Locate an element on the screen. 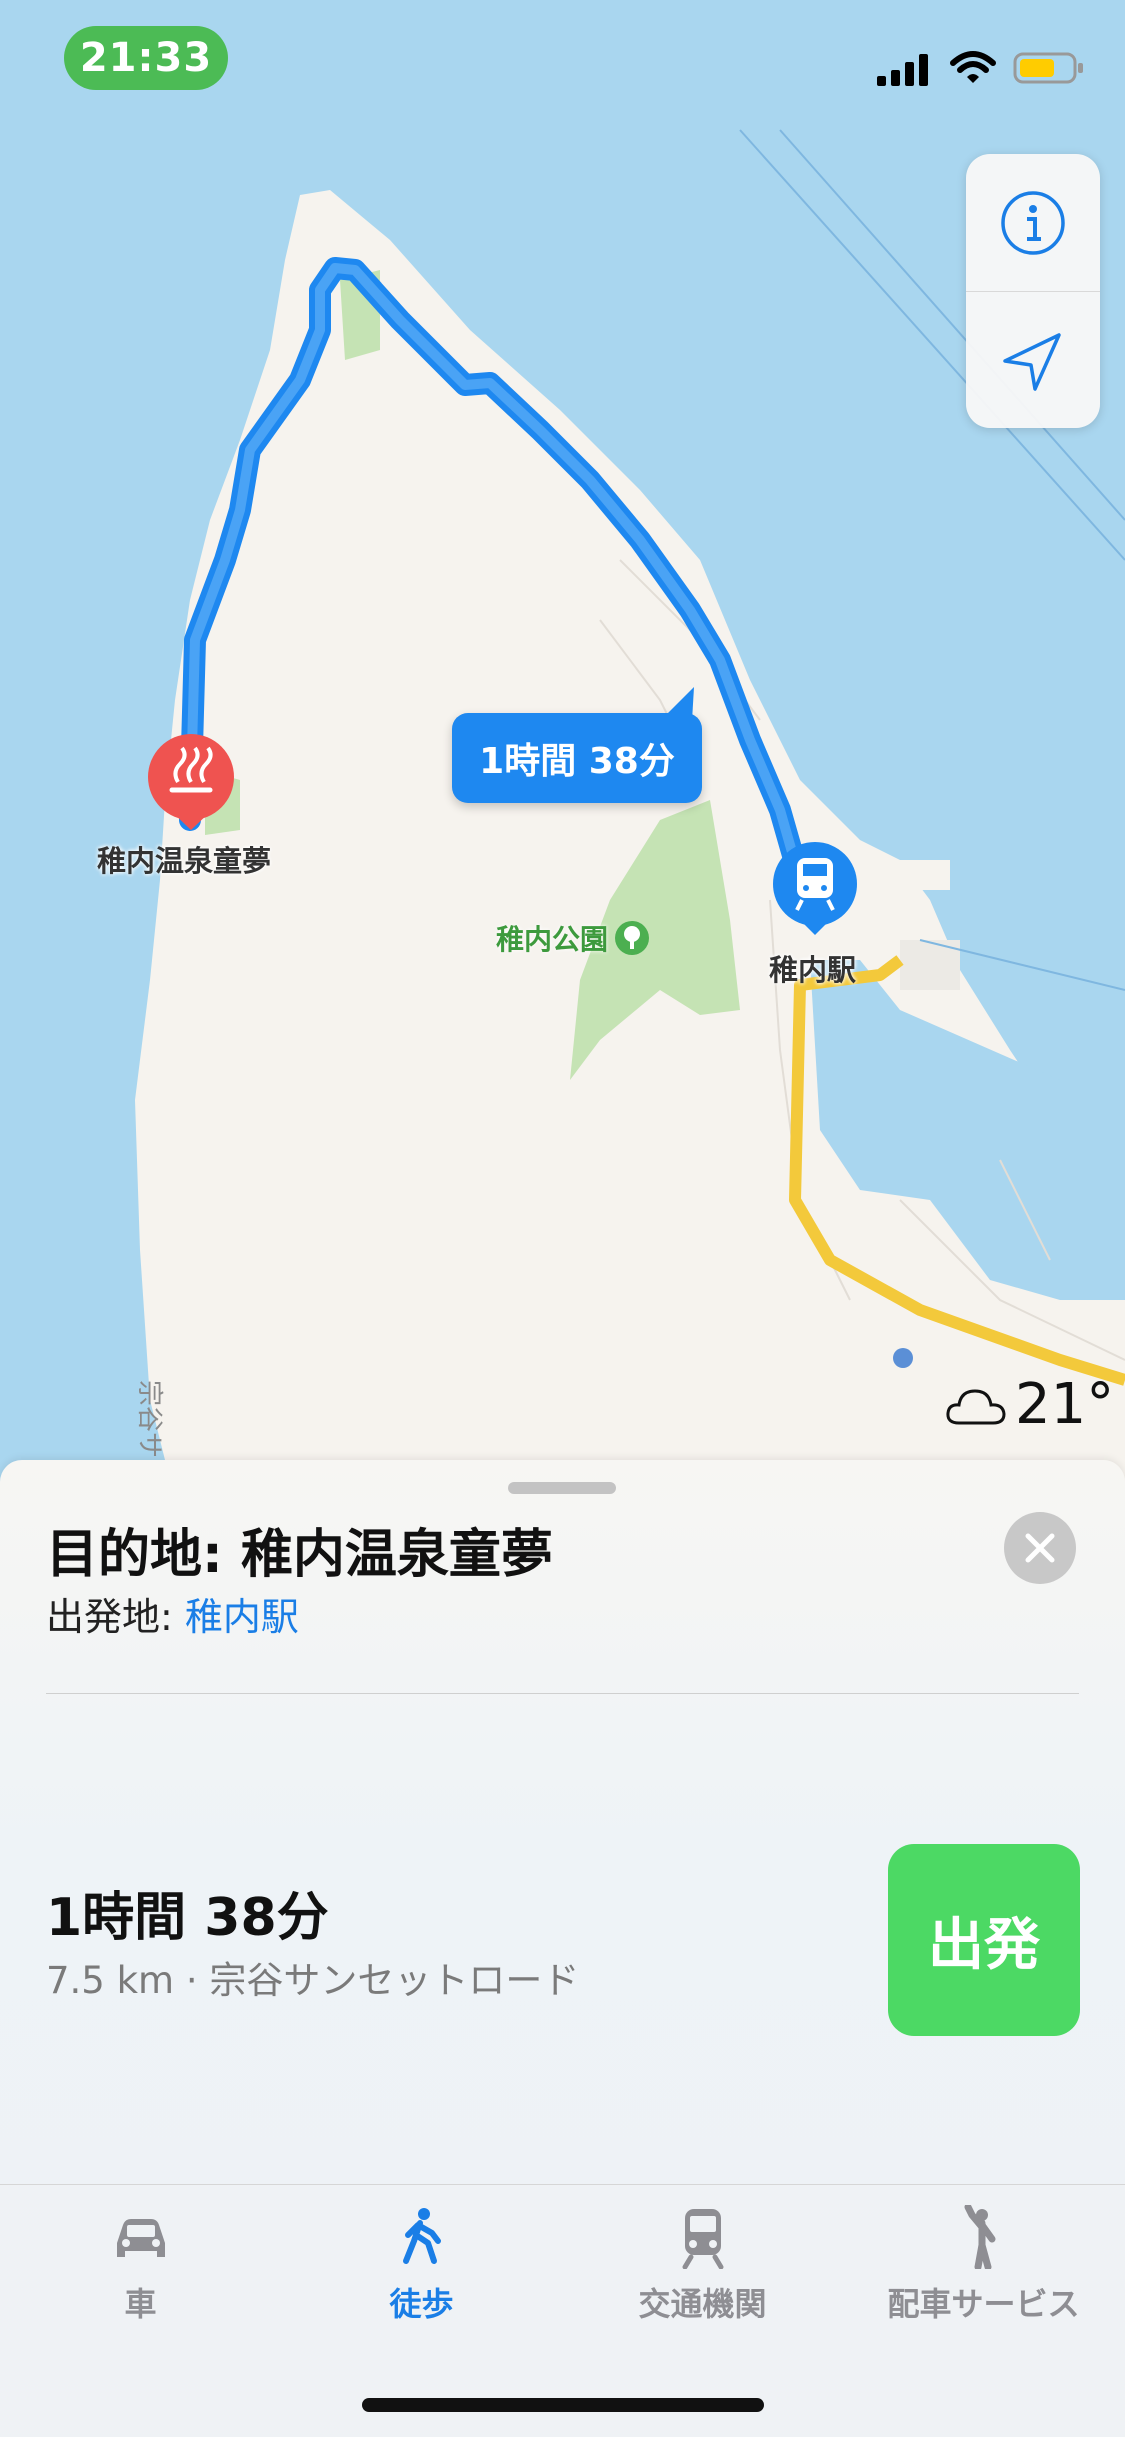 Image resolution: width=1125 pixels, height=2437 pixels. bus-stop-icon is located at coordinates (903, 1358).